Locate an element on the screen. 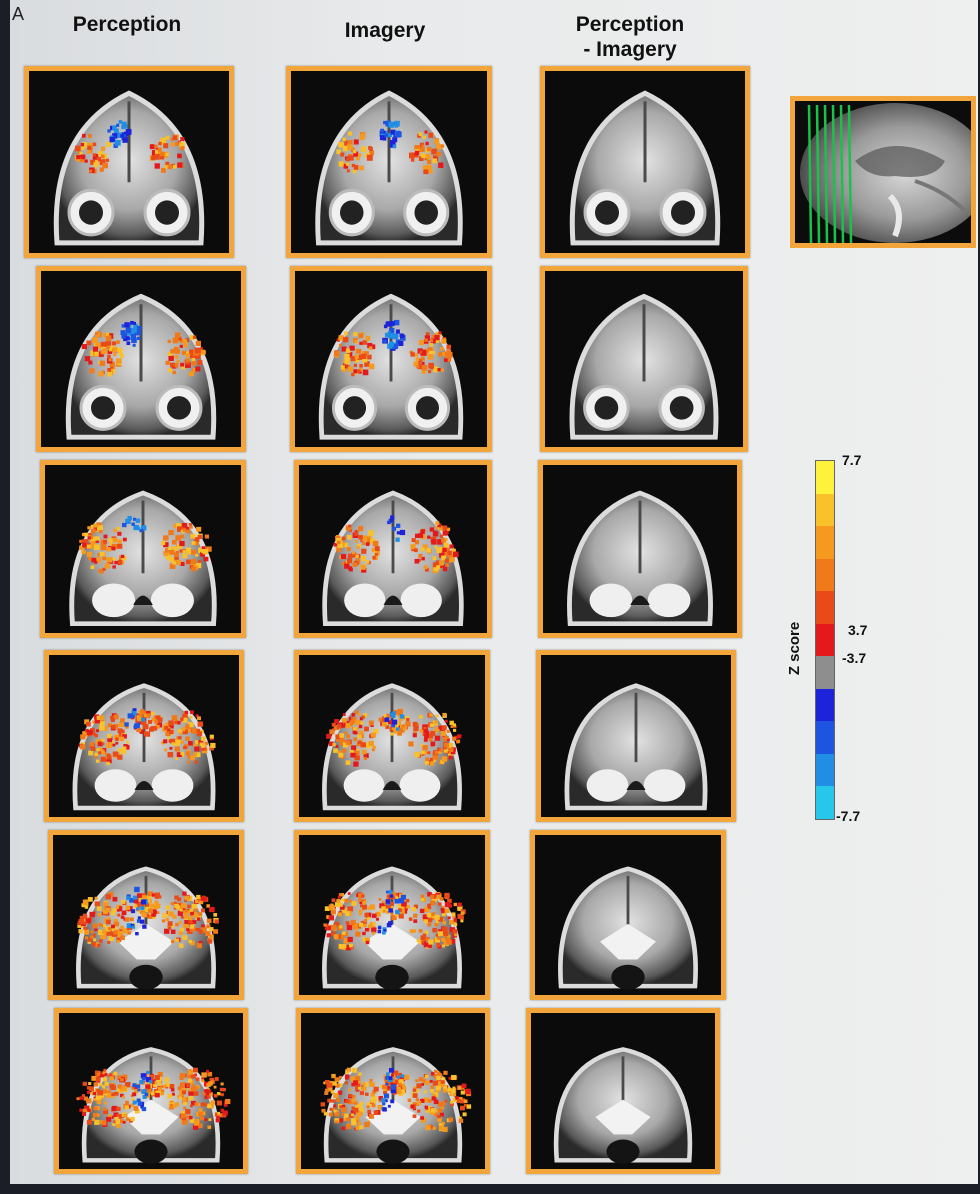  z-score-colorbar is located at coordinates (825, 640).